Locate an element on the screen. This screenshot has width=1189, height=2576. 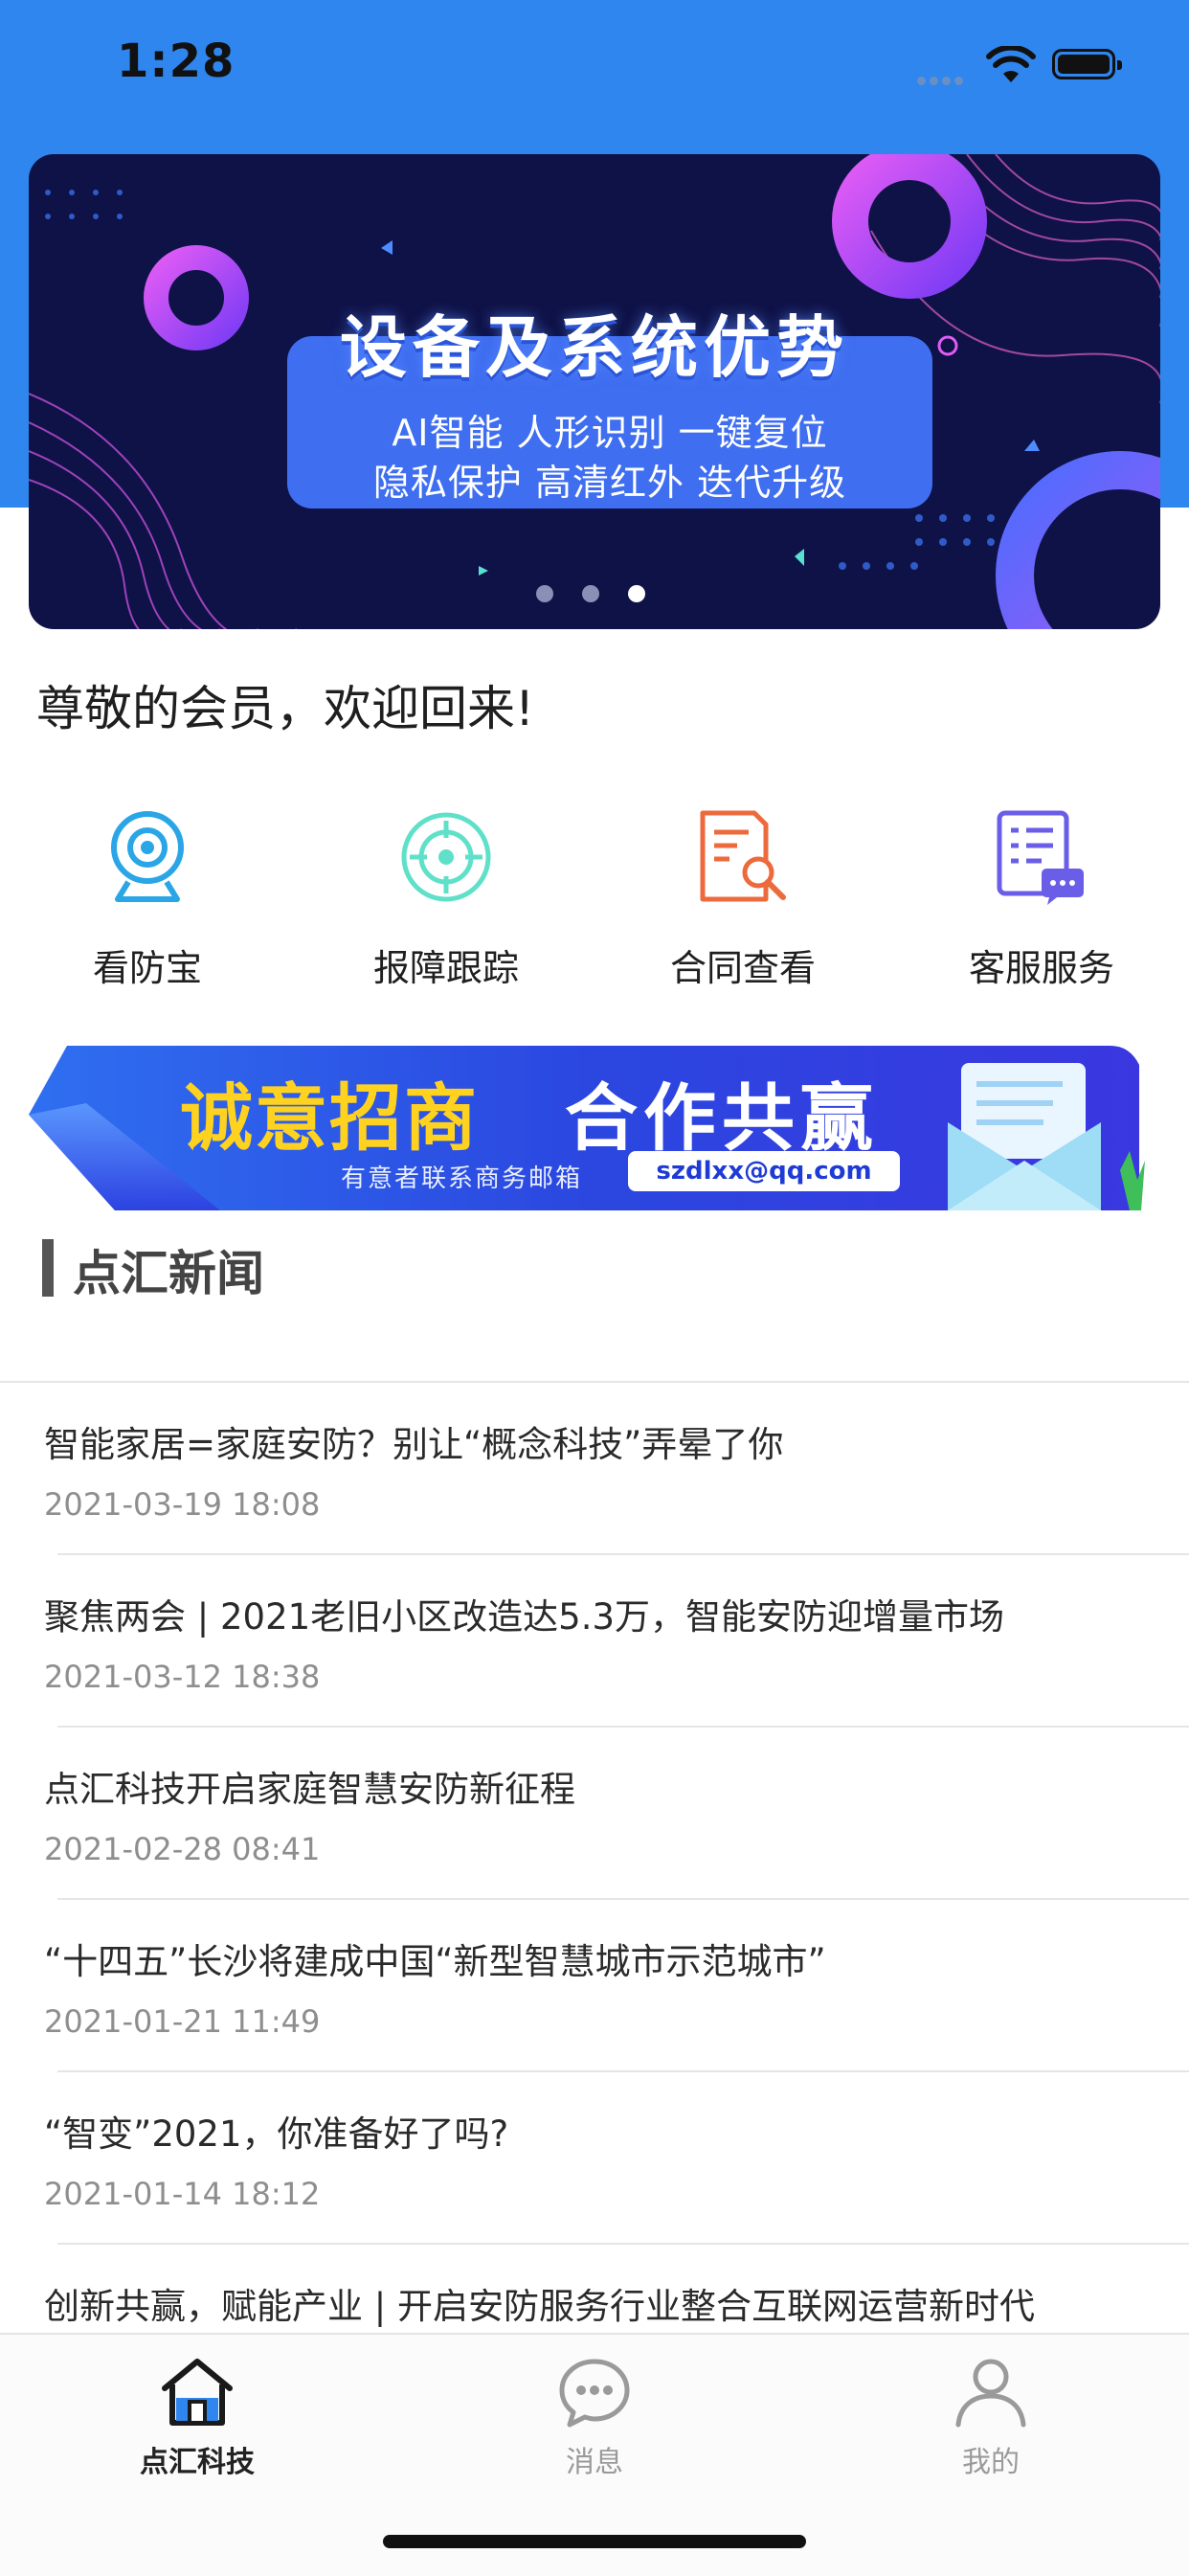
news-date: 2021-03-12 18:38 is located at coordinates (182, 1677).